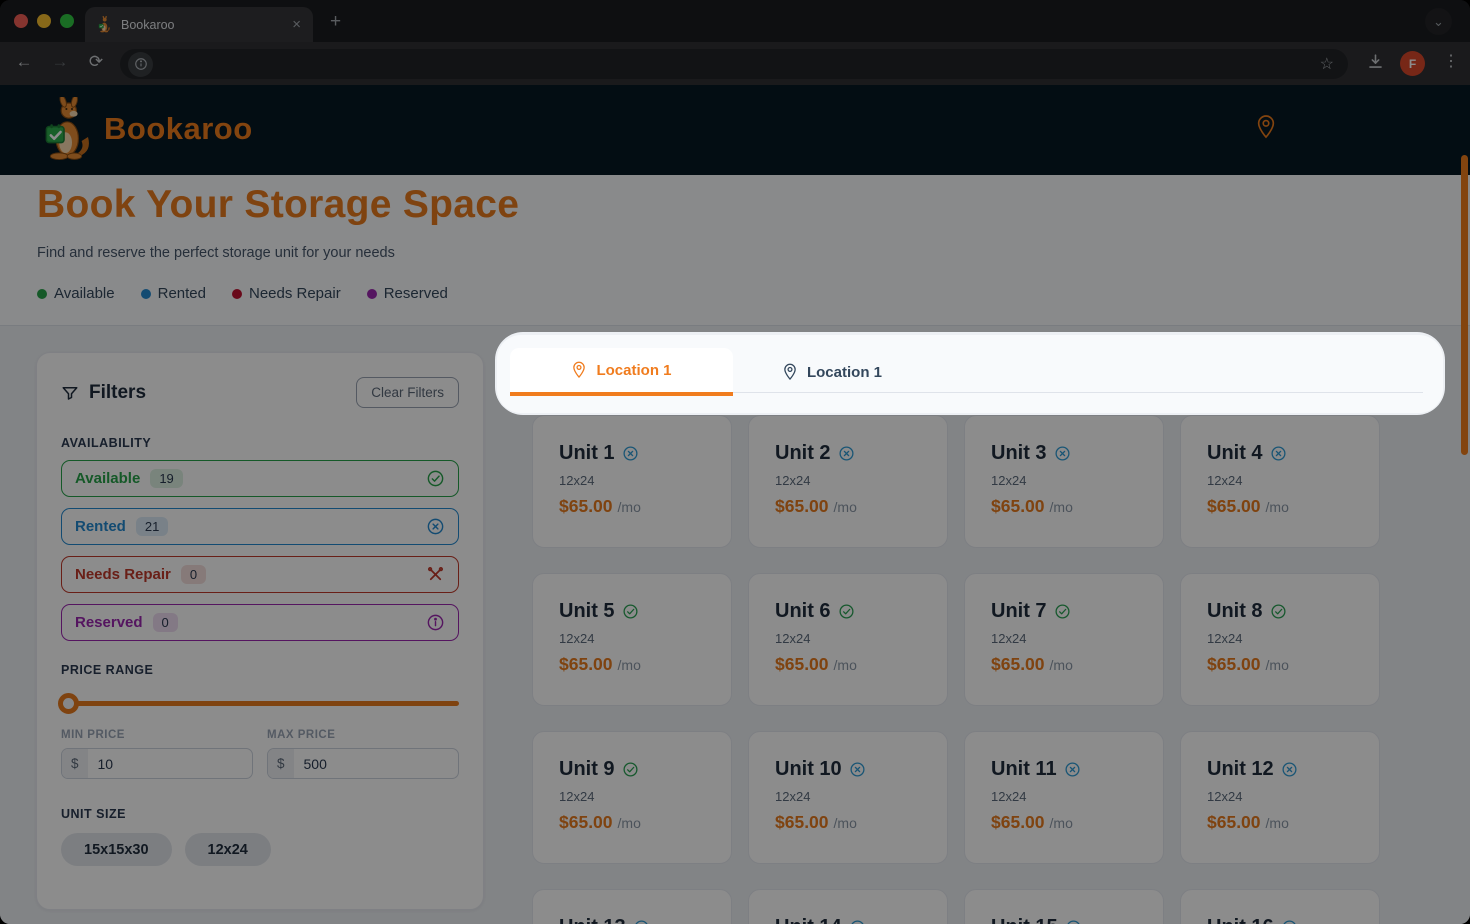 The image size is (1470, 924). I want to click on header-location-pin-icon, so click(1266, 127).